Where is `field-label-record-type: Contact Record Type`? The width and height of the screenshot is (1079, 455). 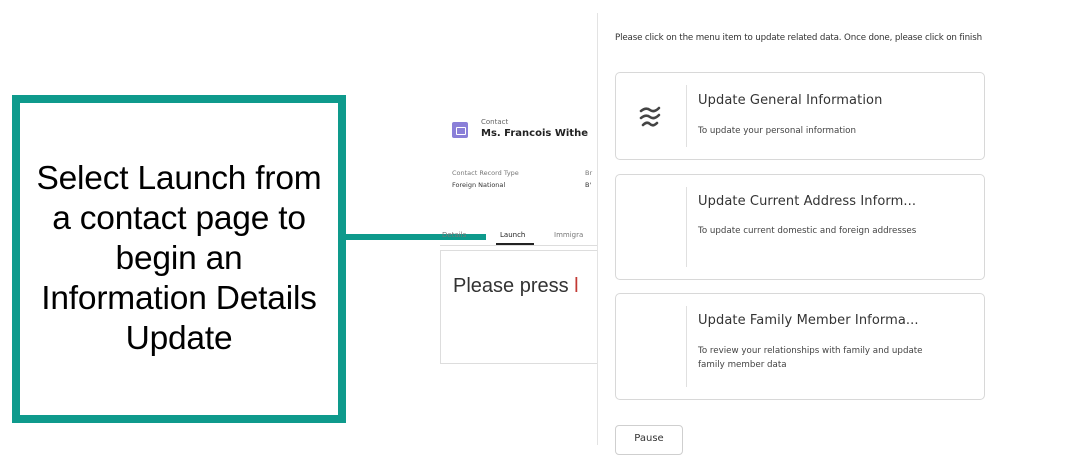
field-label-record-type: Contact Record Type is located at coordinates (485, 173).